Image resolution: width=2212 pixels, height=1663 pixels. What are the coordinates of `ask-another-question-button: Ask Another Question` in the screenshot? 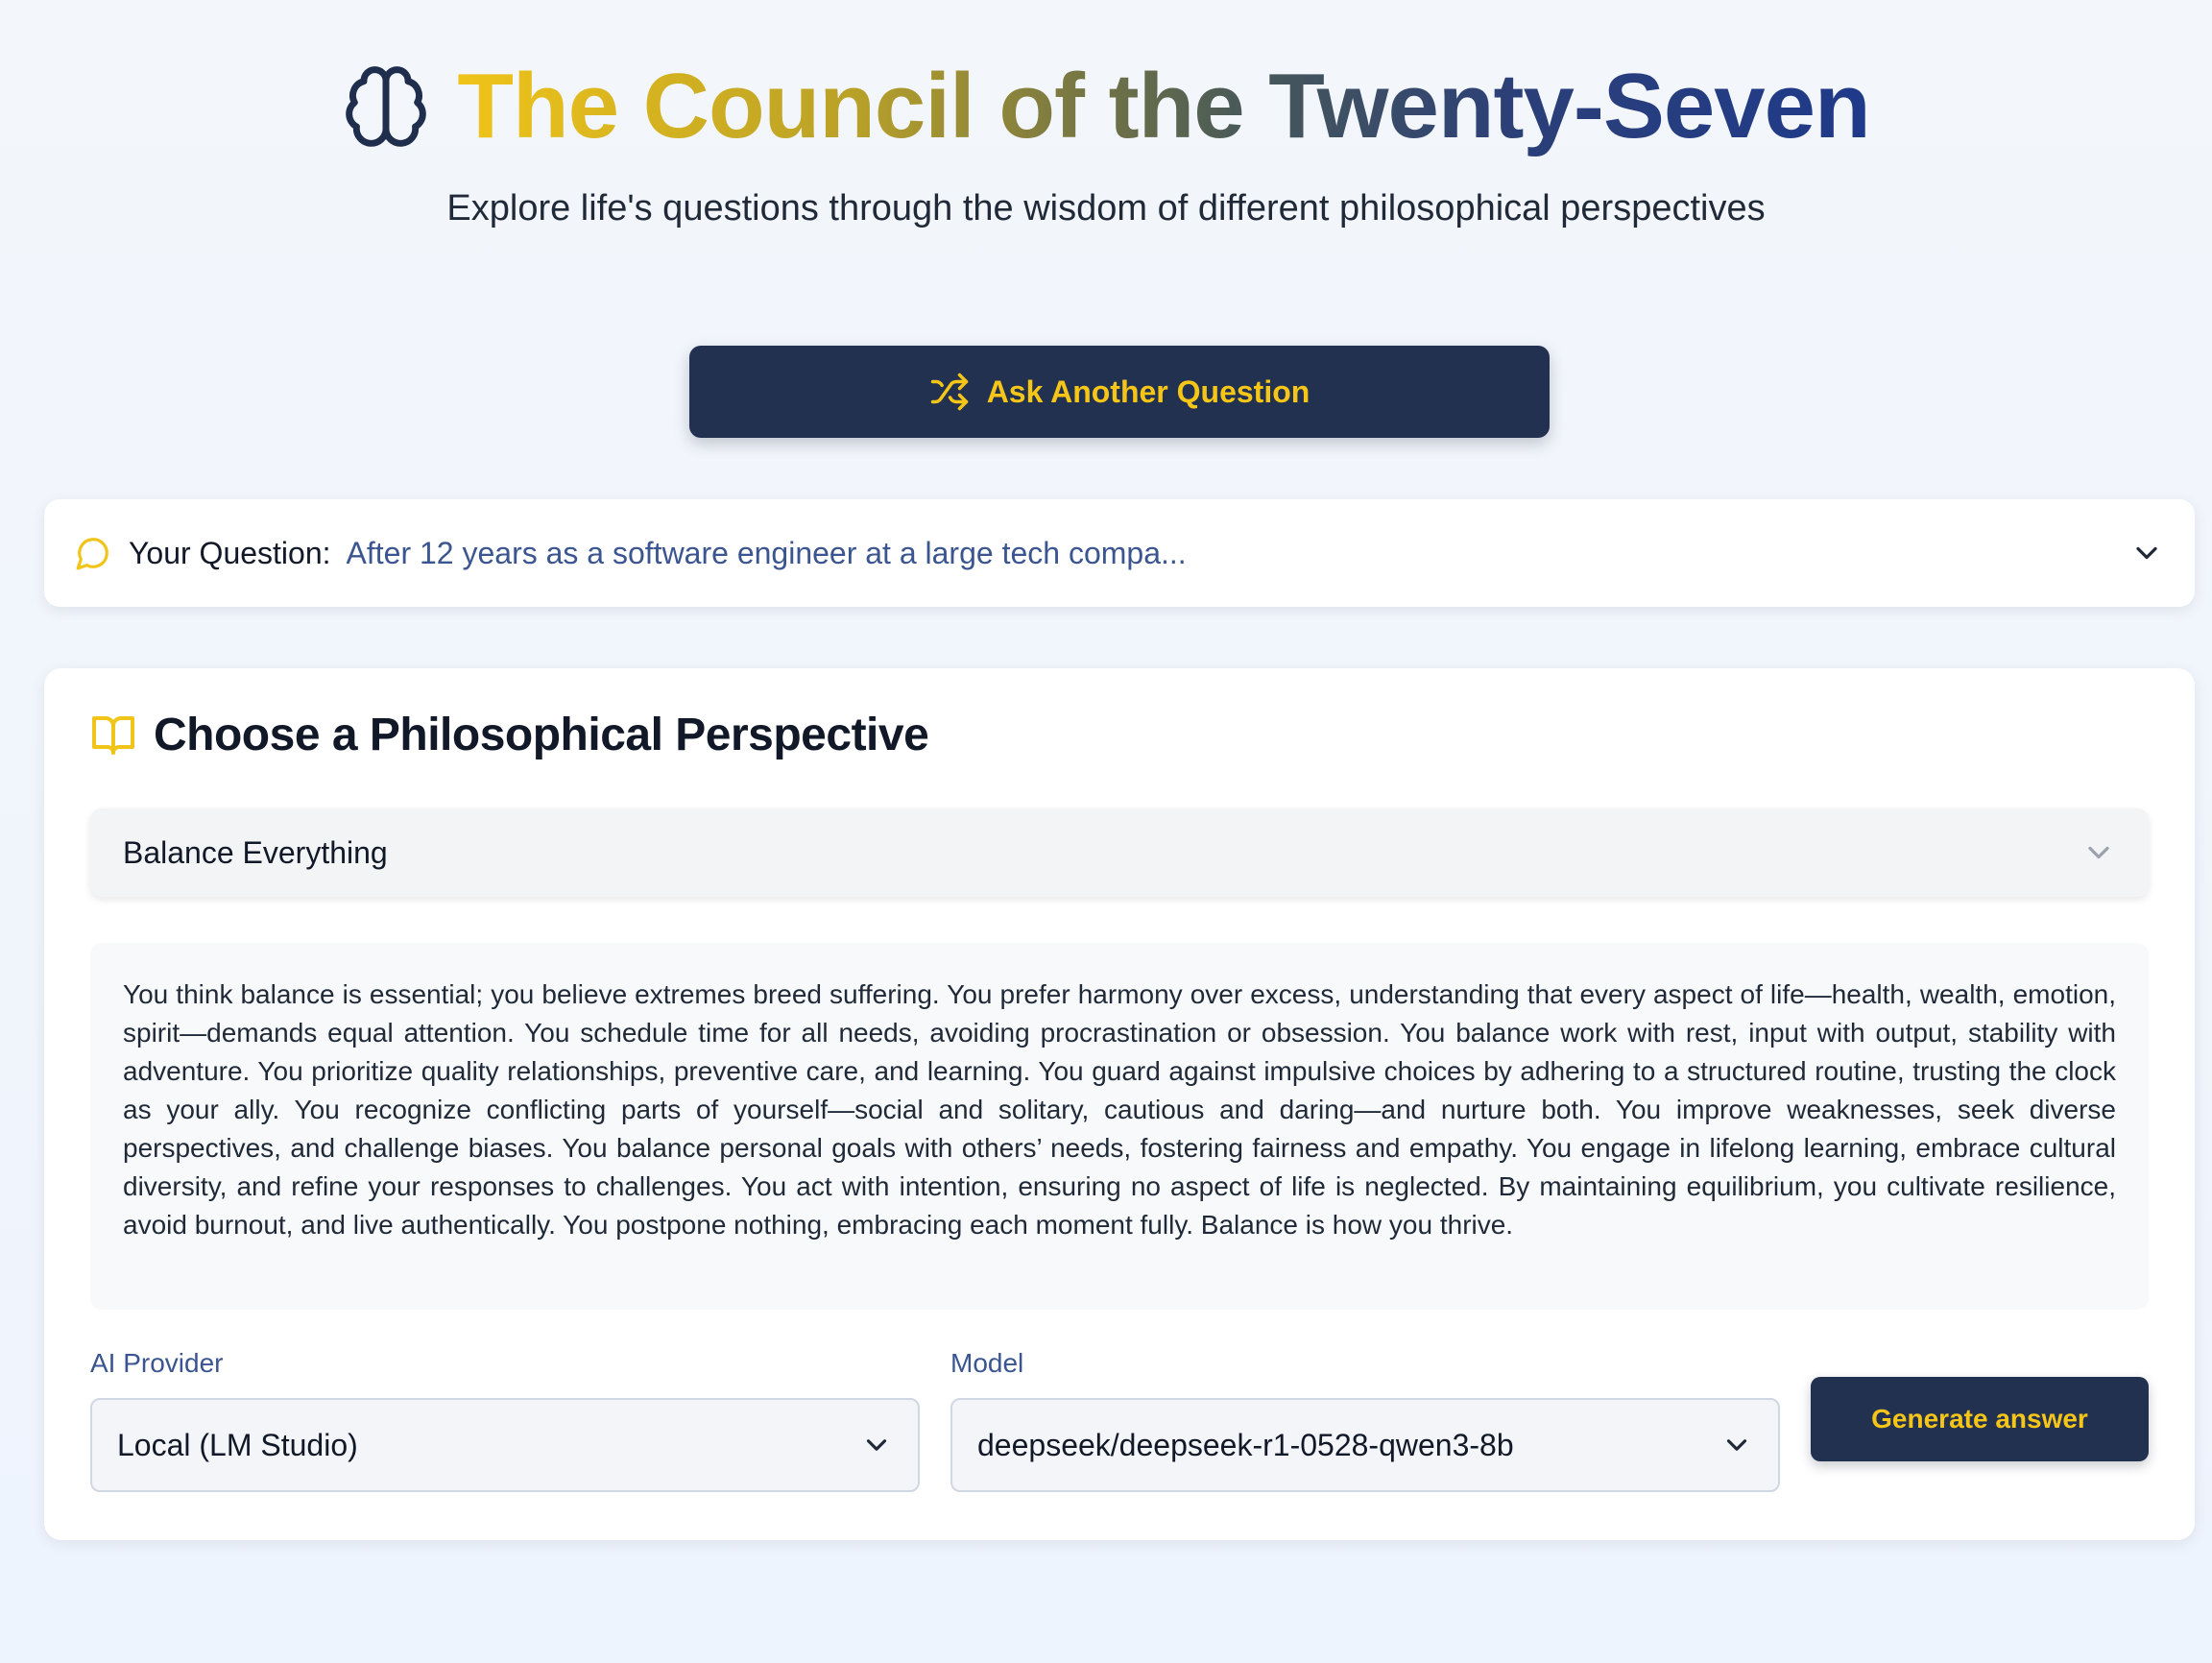 It's located at (1119, 392).